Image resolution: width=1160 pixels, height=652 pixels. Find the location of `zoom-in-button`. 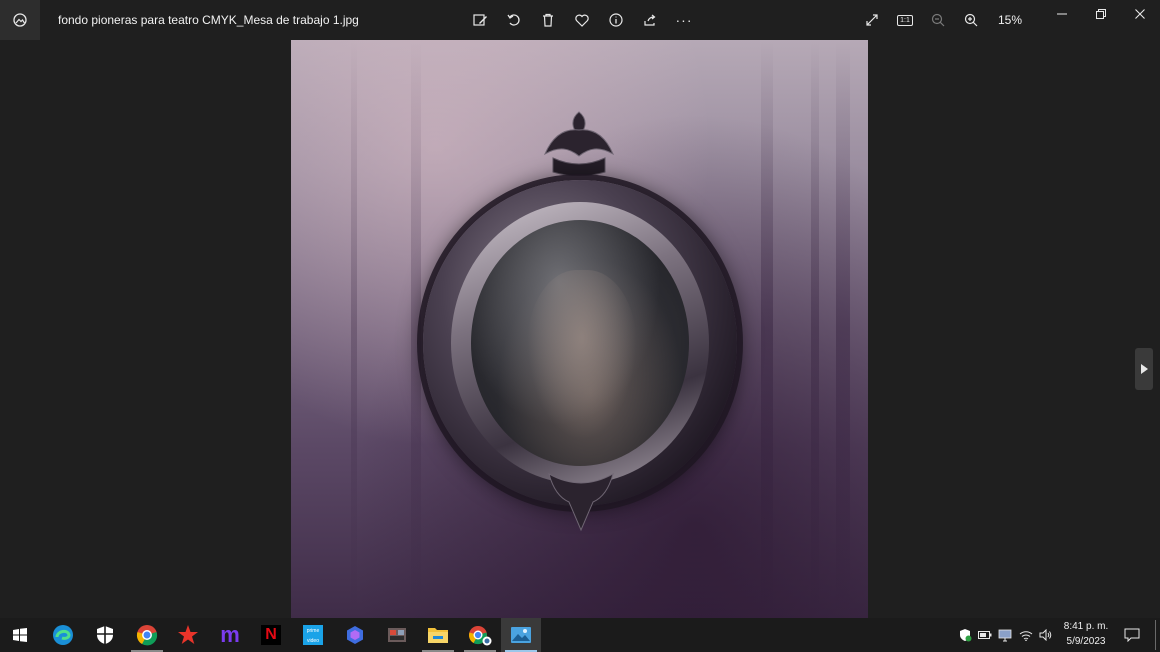

zoom-in-button is located at coordinates (971, 20).